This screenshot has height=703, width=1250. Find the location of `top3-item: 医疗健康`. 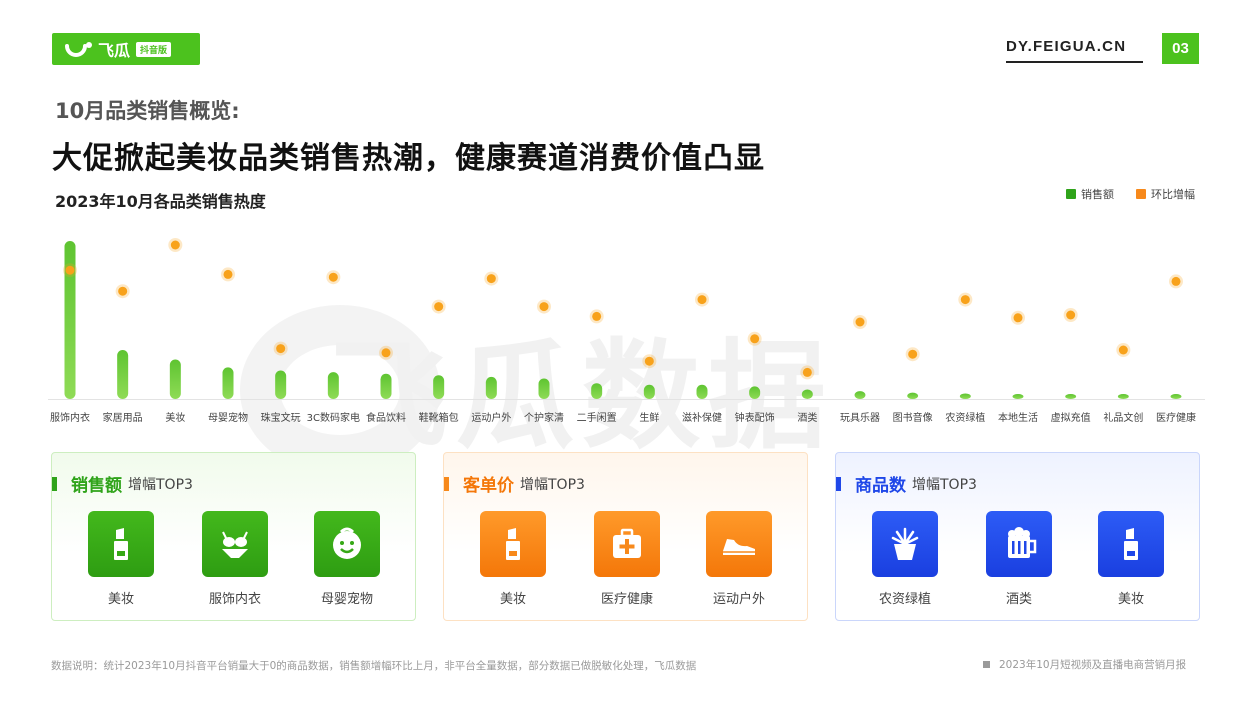

top3-item: 医疗健康 is located at coordinates (627, 559).